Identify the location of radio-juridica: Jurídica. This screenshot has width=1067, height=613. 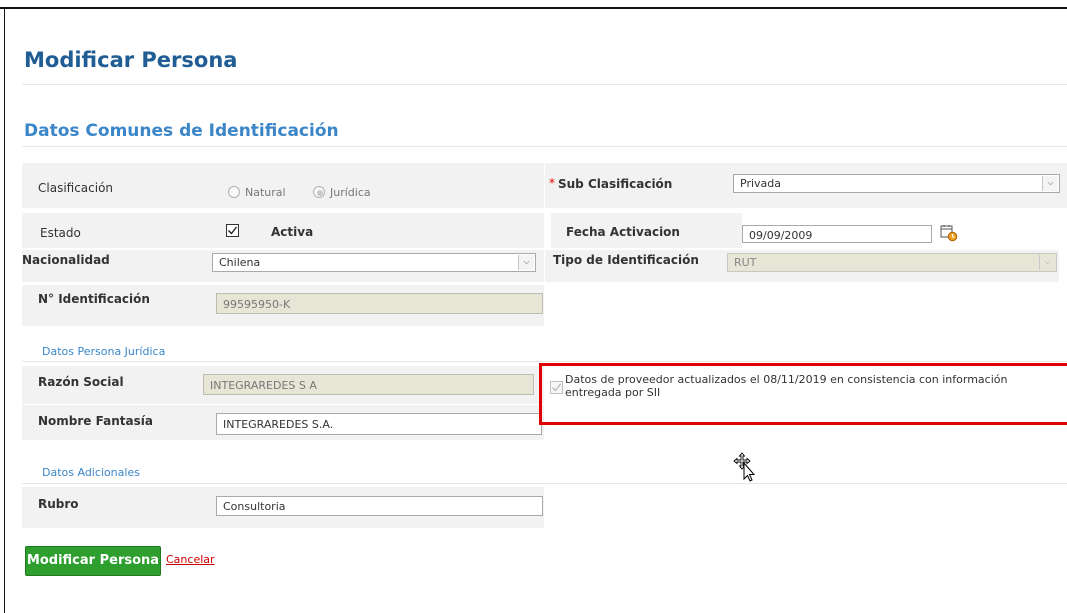
(350, 192).